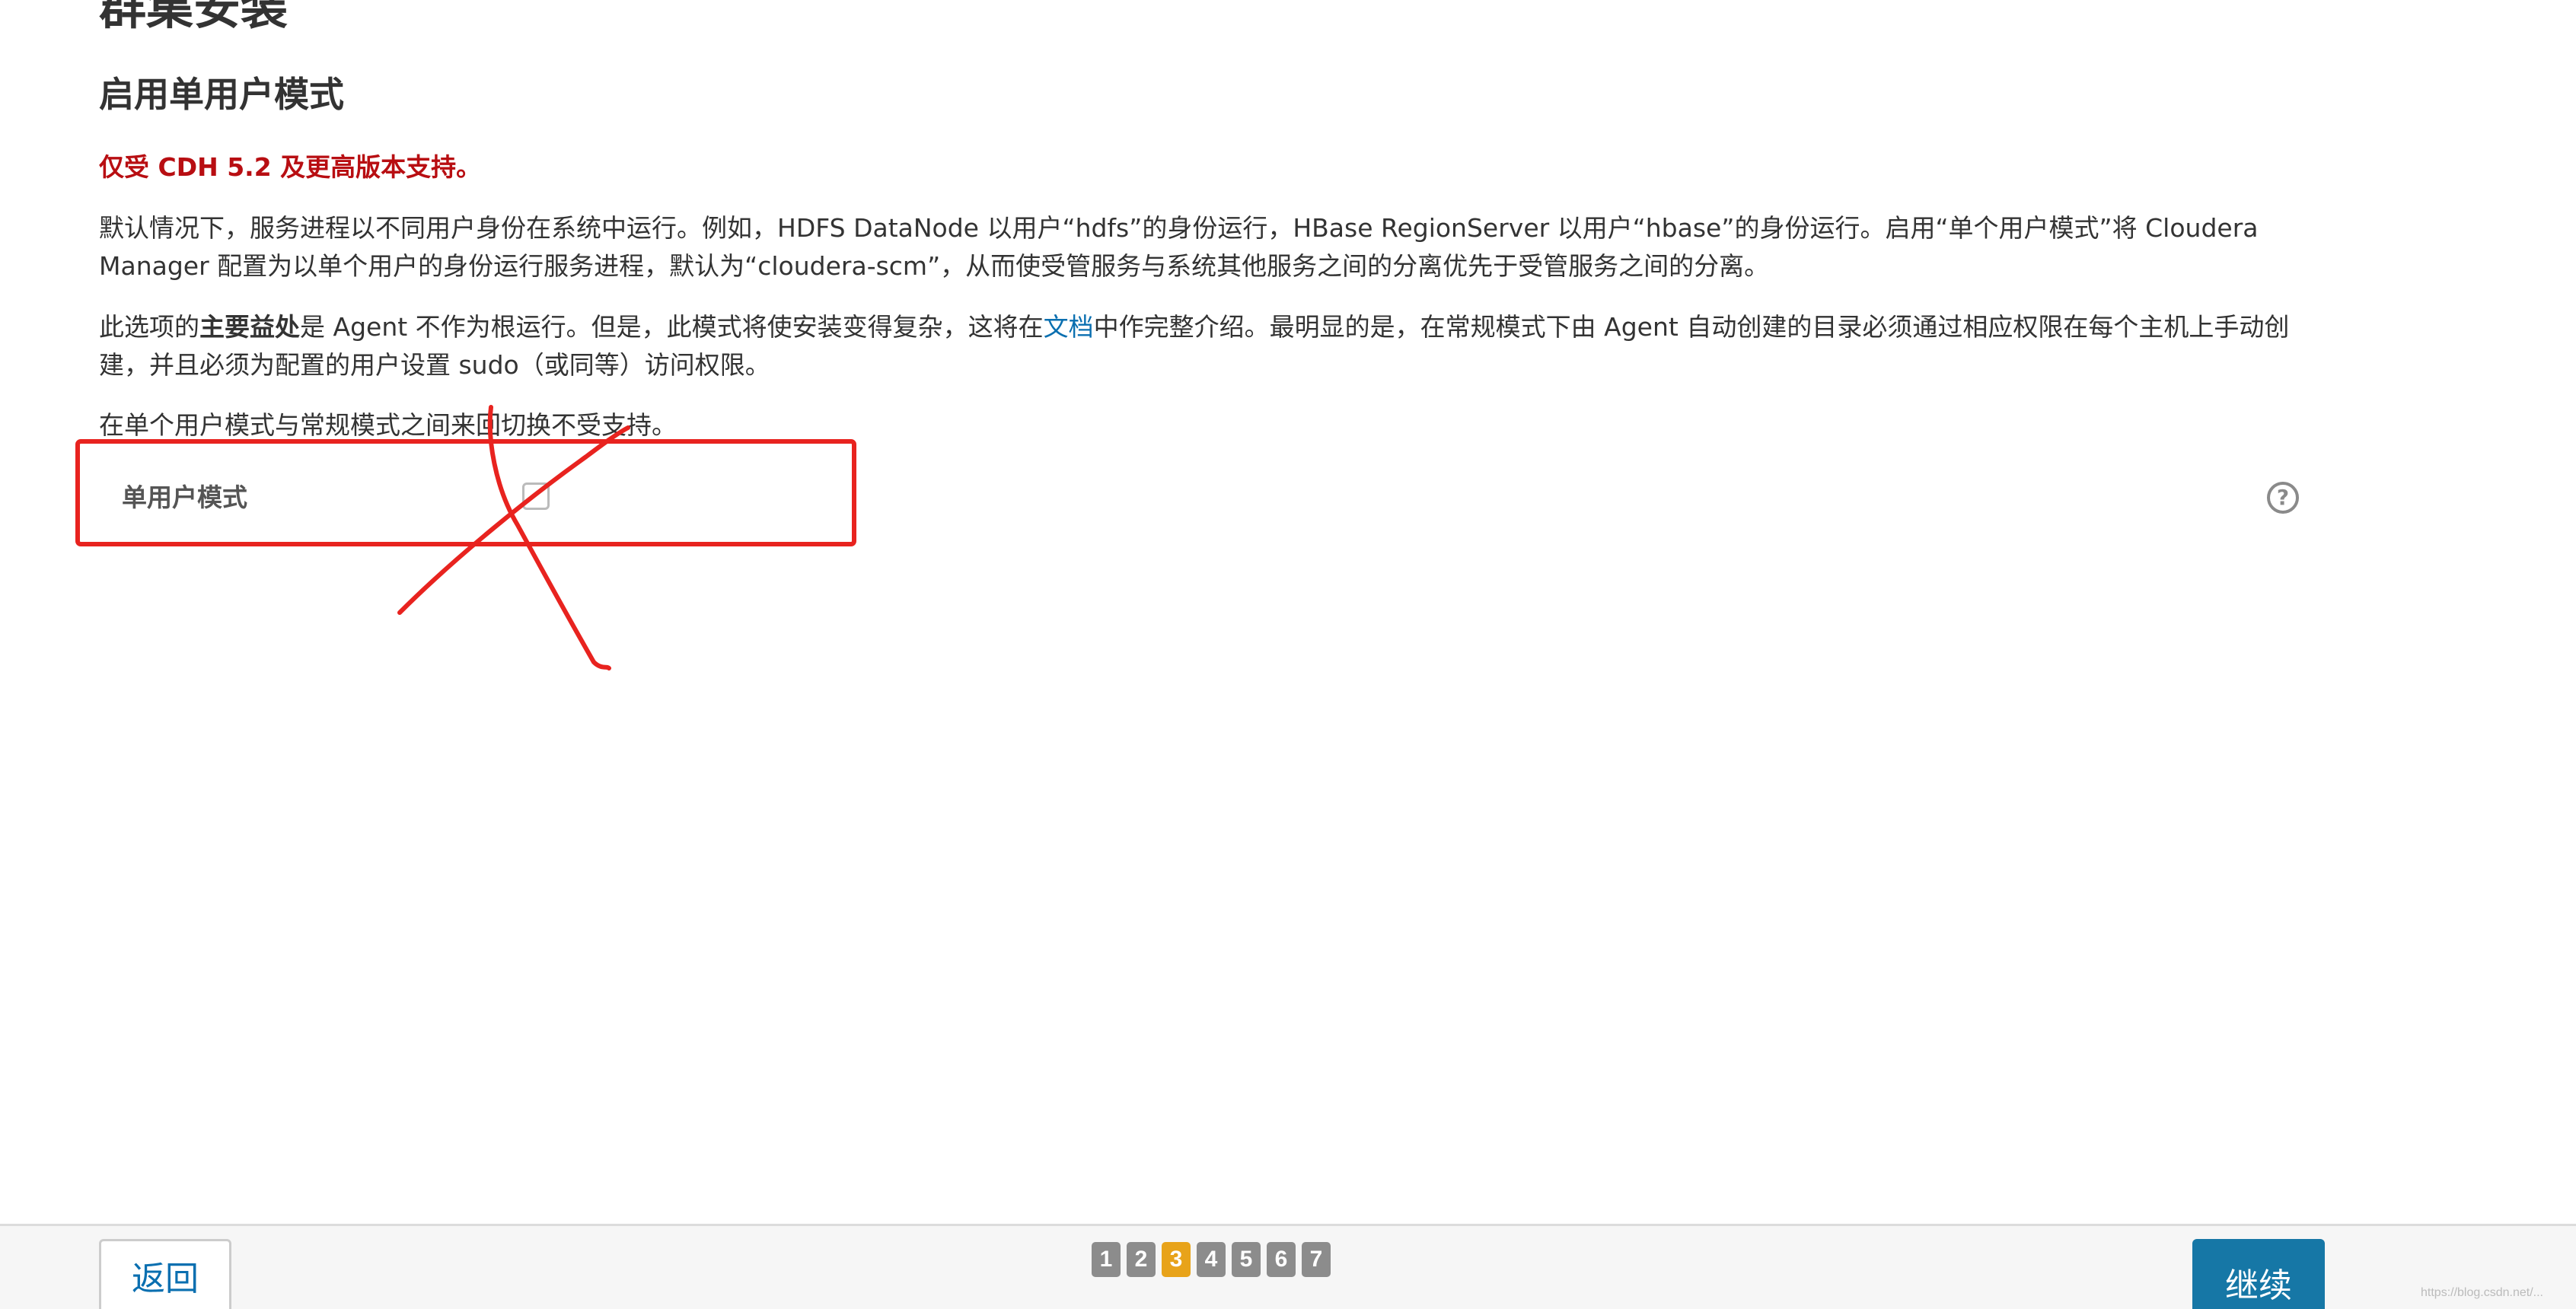 Image resolution: width=2576 pixels, height=1309 pixels. Describe the element at coordinates (165, 1274) in the screenshot. I see `back-button: 返回` at that location.